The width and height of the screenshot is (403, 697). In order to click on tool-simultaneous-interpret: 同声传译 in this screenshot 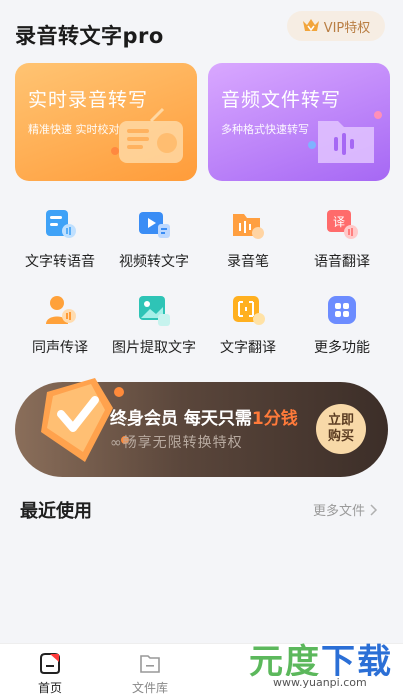, I will do `click(60, 322)`.